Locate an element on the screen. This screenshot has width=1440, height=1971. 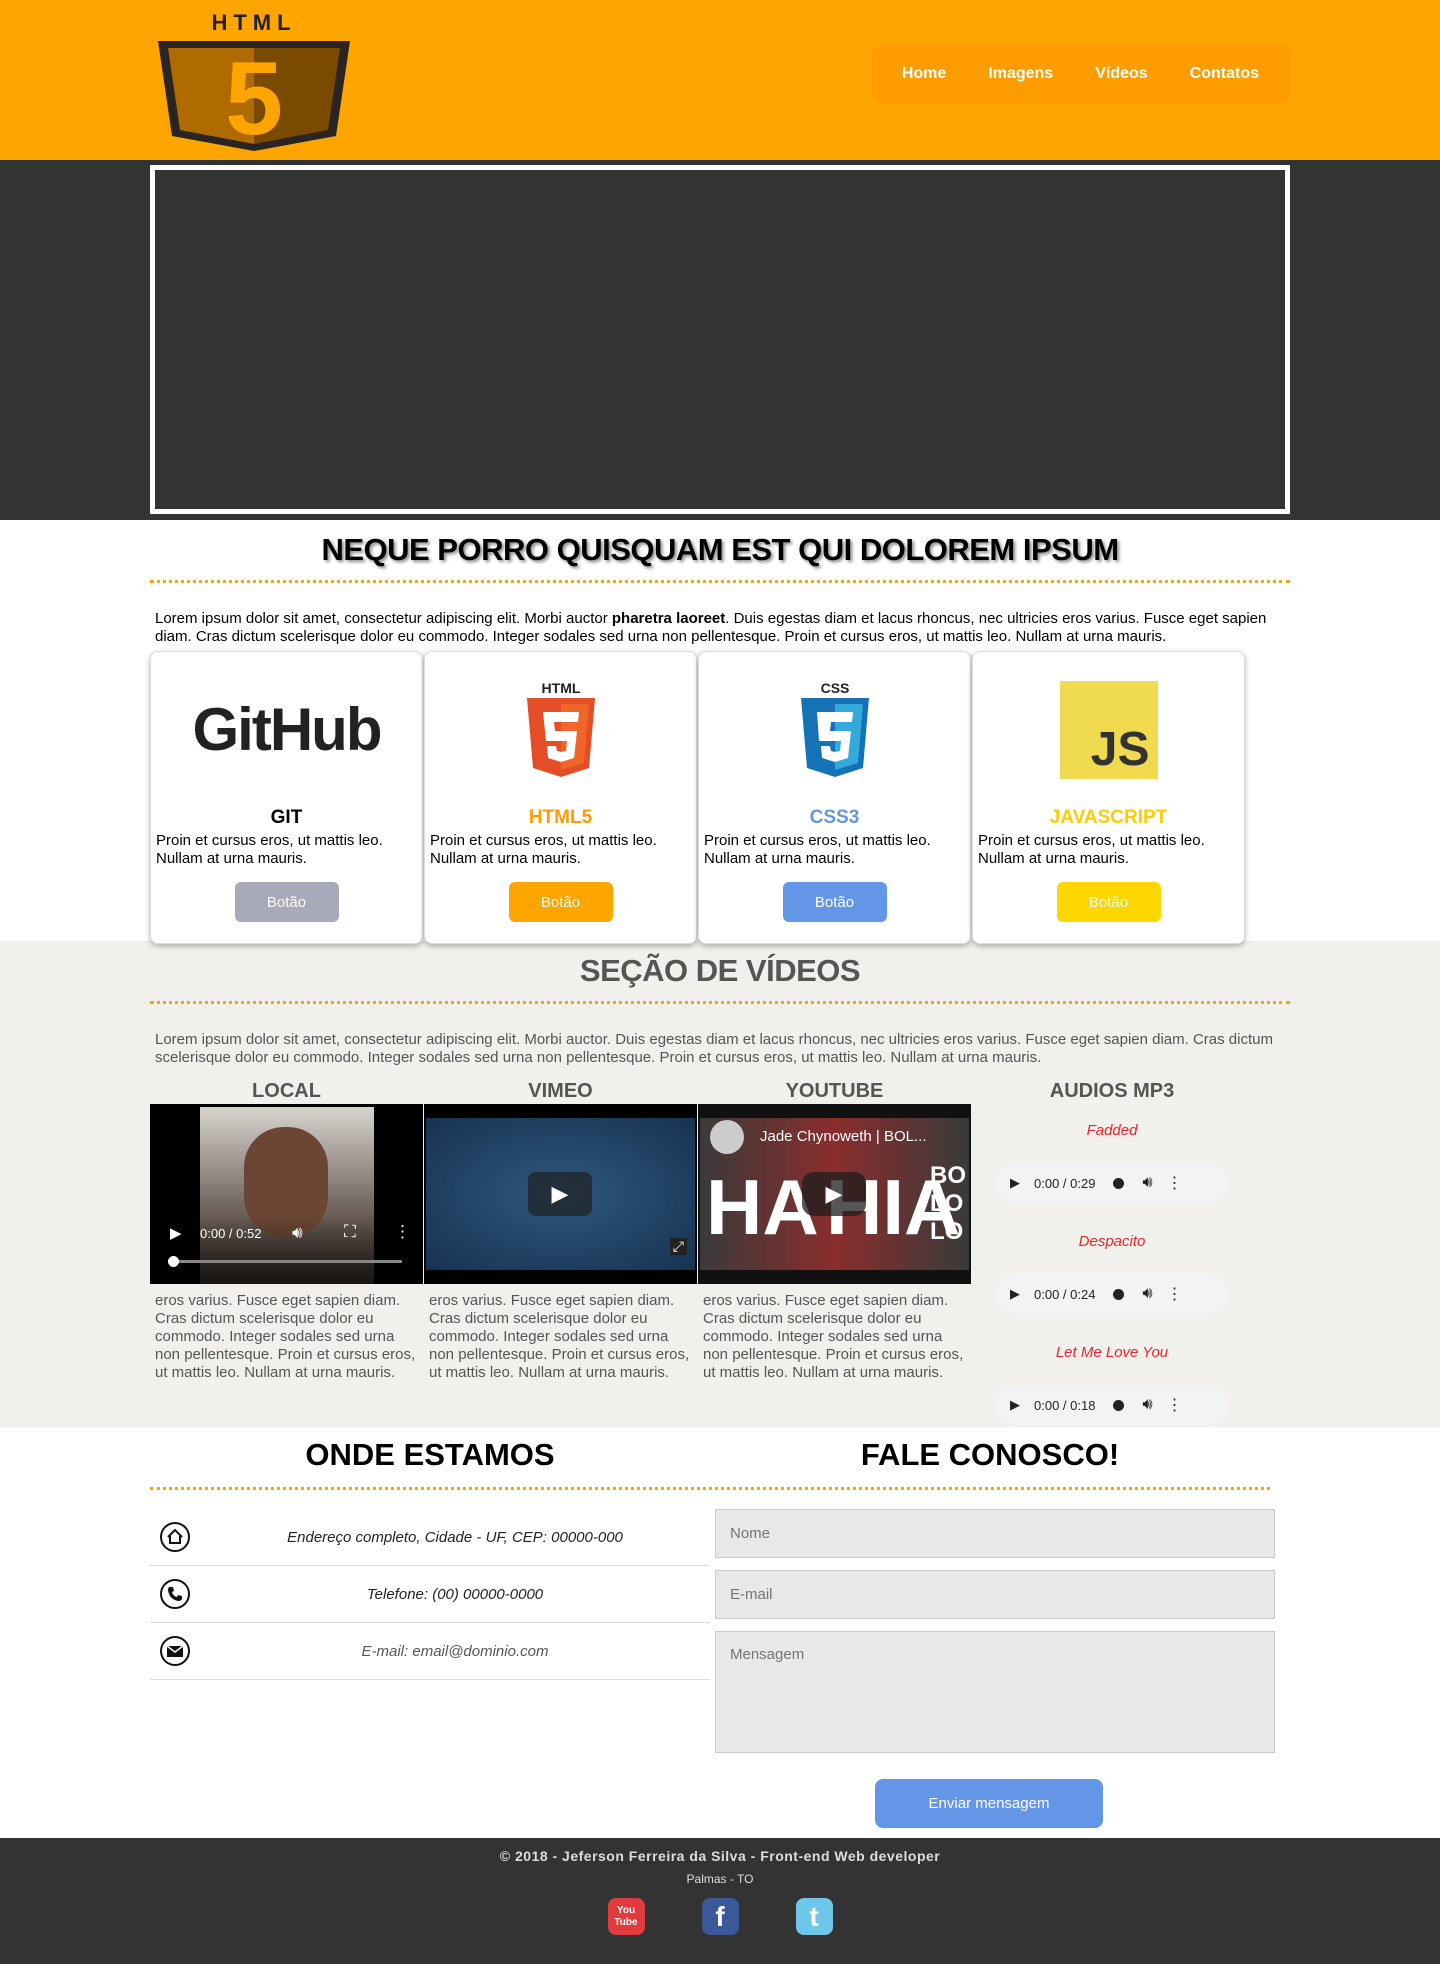
overlay-text-vertical: BO LO LO is located at coordinates (948, 1204).